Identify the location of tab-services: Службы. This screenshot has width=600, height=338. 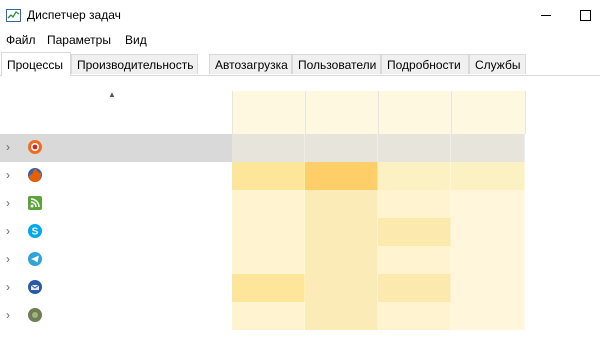
(497, 64).